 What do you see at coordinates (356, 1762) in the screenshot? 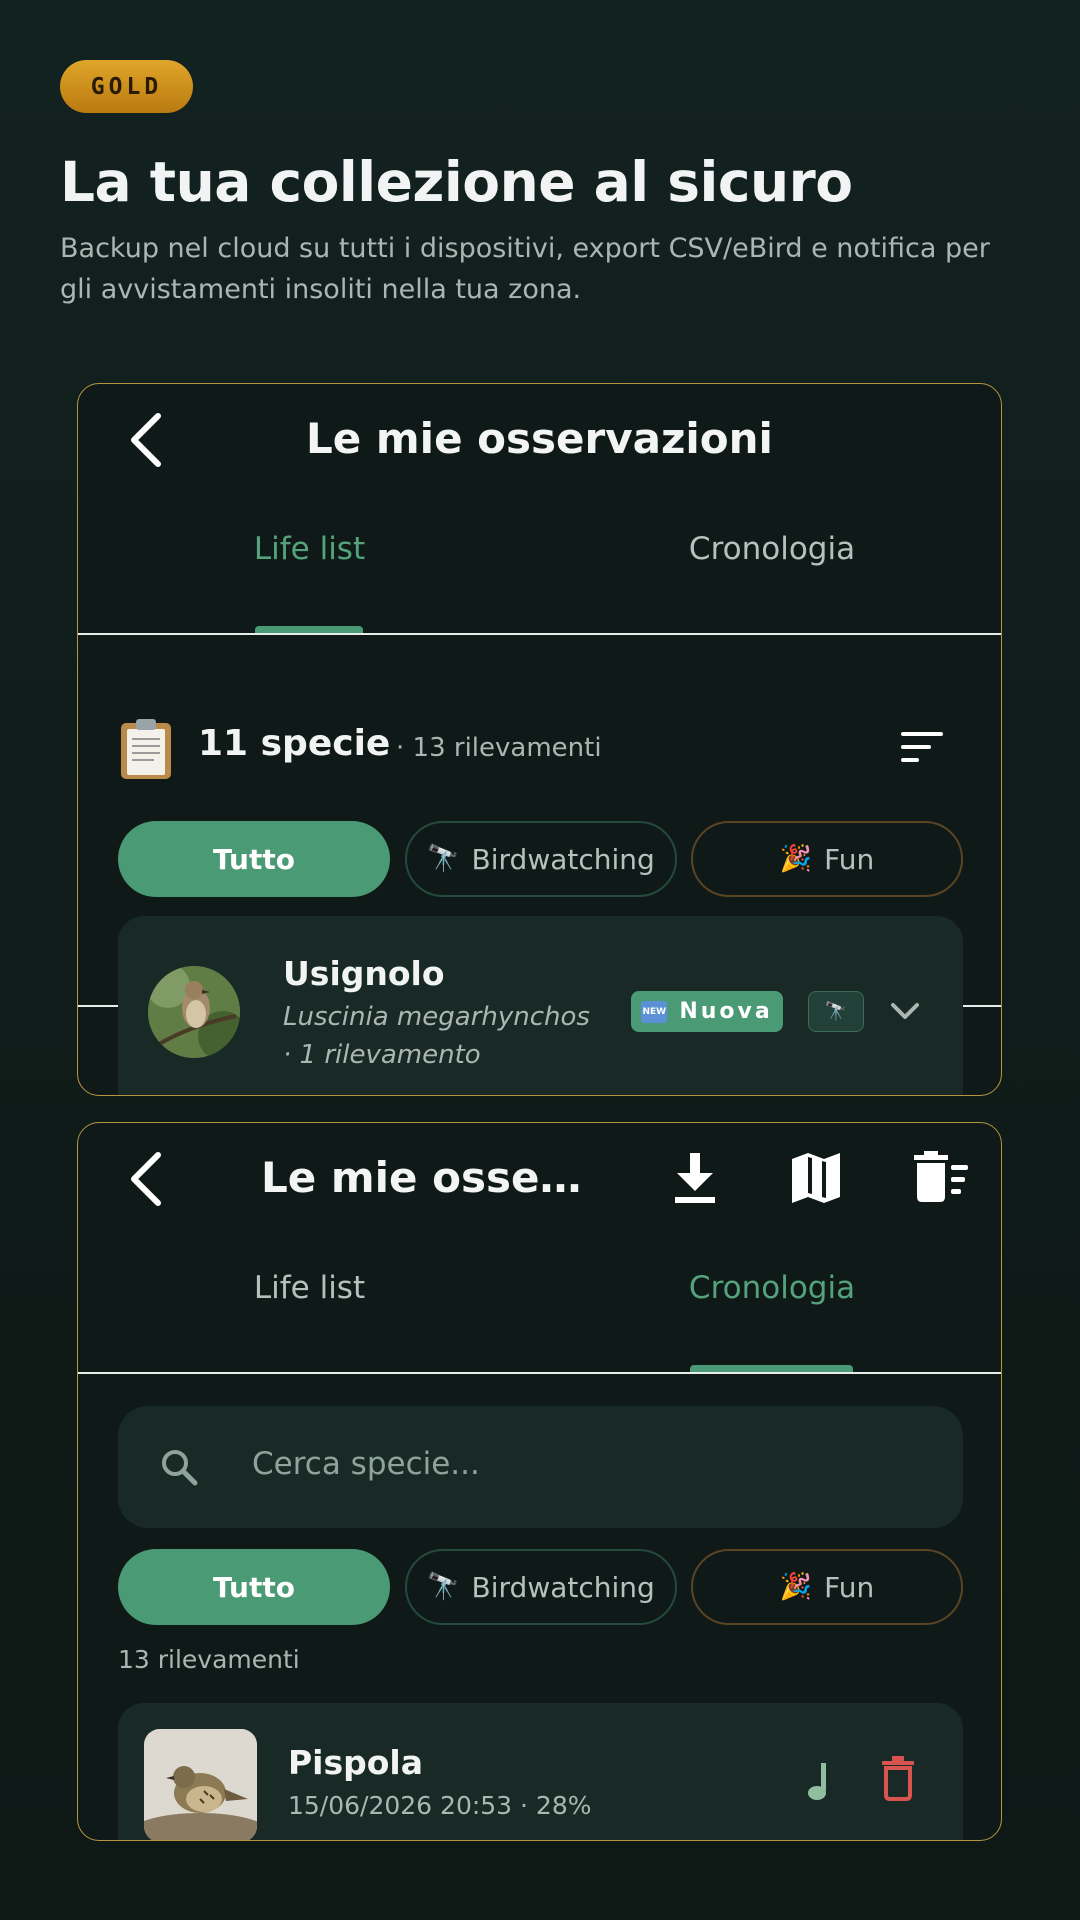
I see `species-name: Pispola` at bounding box center [356, 1762].